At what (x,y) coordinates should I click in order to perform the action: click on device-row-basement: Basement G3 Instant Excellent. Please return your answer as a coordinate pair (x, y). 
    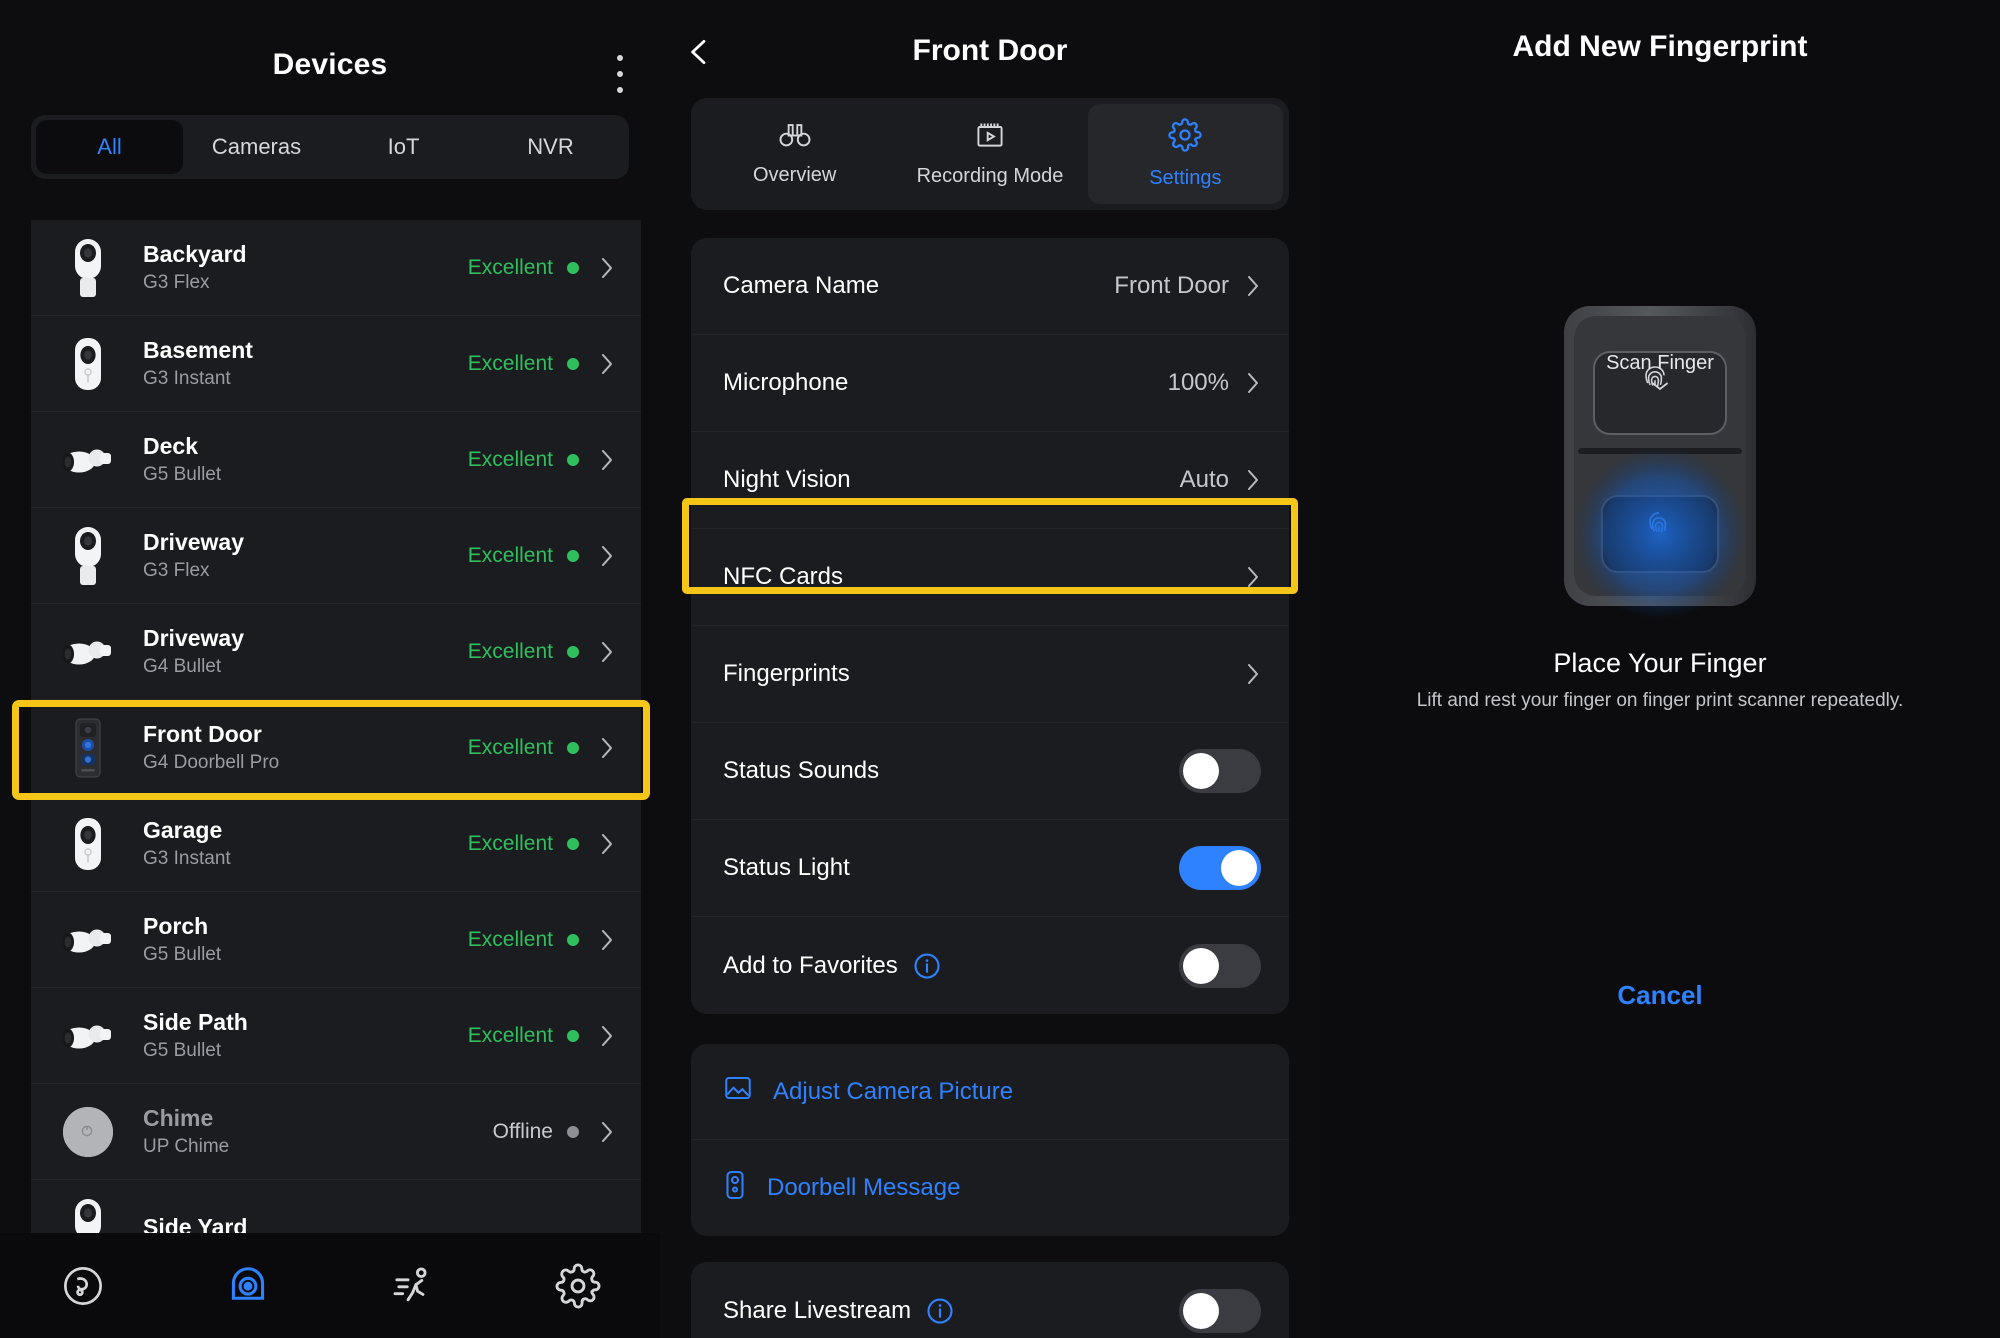
    Looking at the image, I should click on (336, 364).